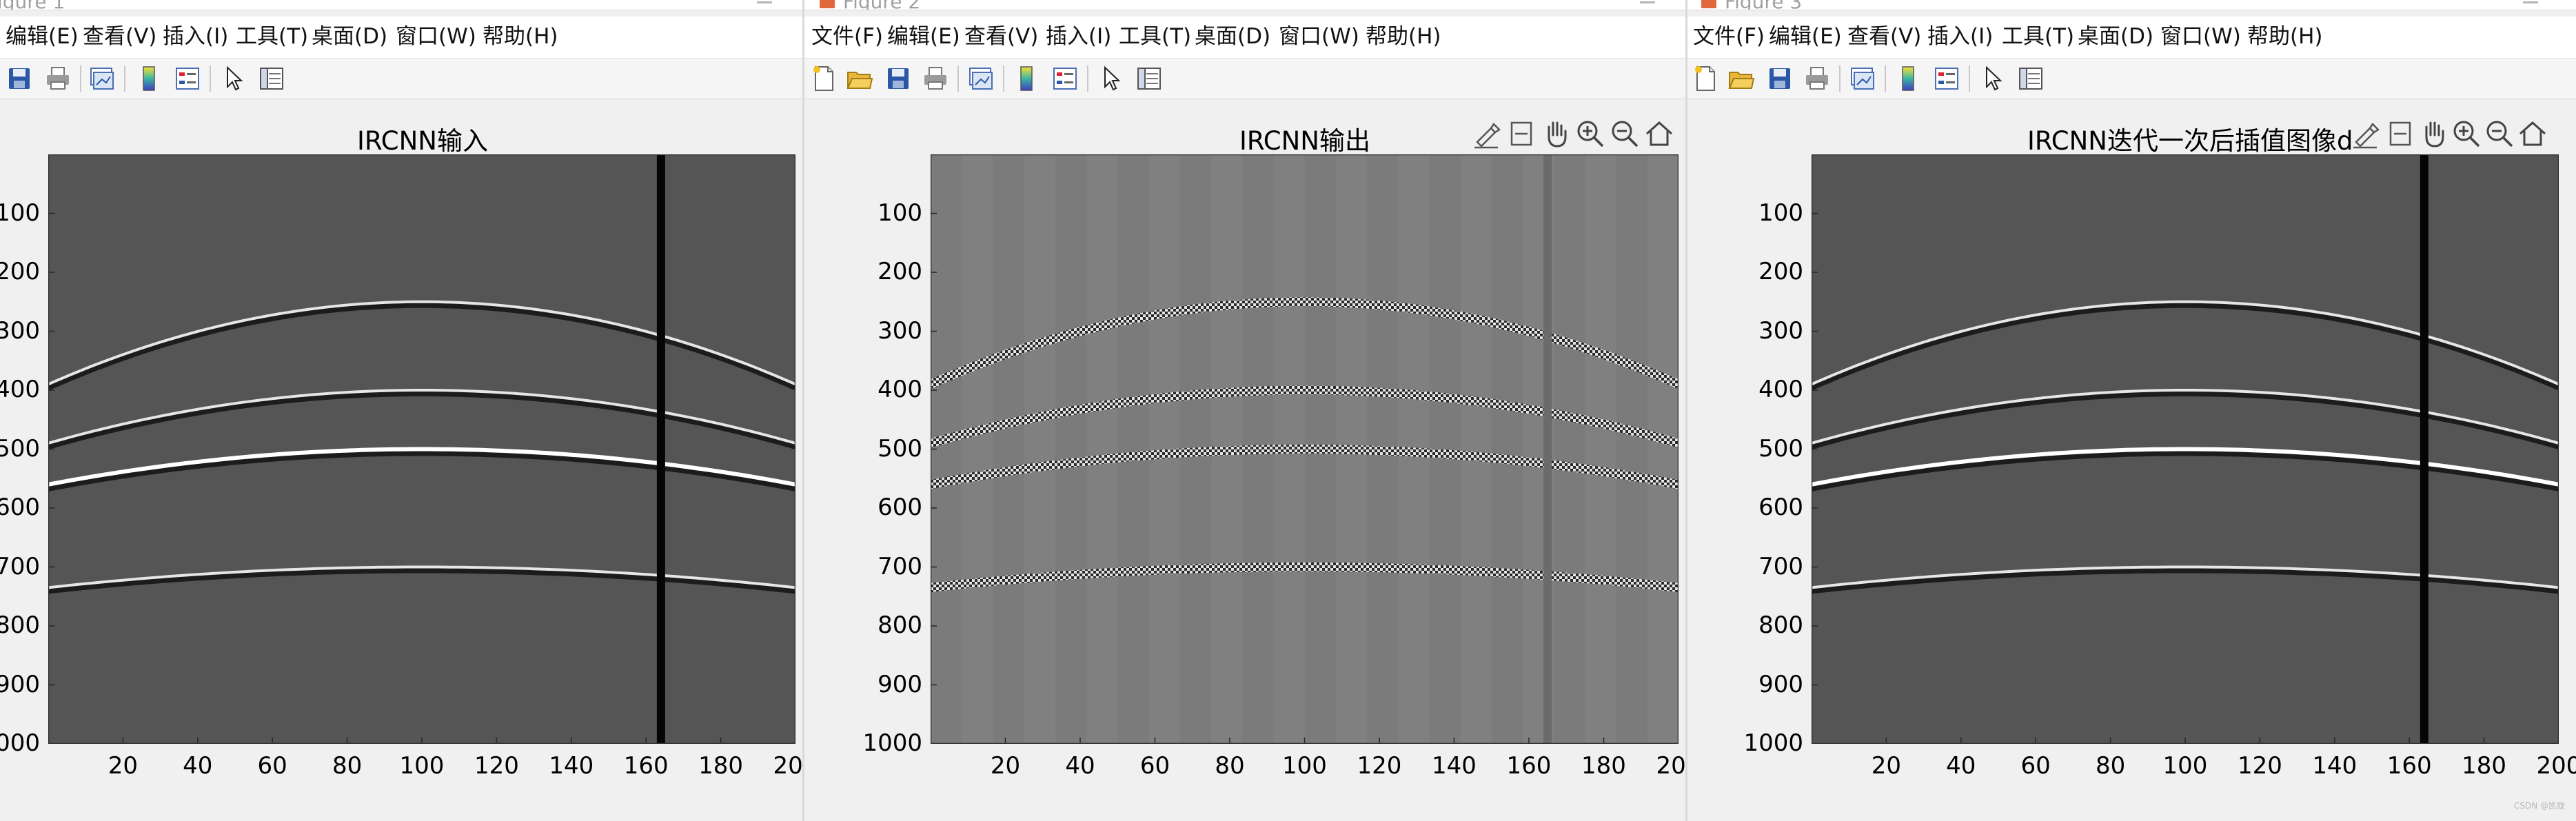 The height and width of the screenshot is (821, 2576). What do you see at coordinates (1780, 389) in the screenshot?
I see `y-tick-label: 400` at bounding box center [1780, 389].